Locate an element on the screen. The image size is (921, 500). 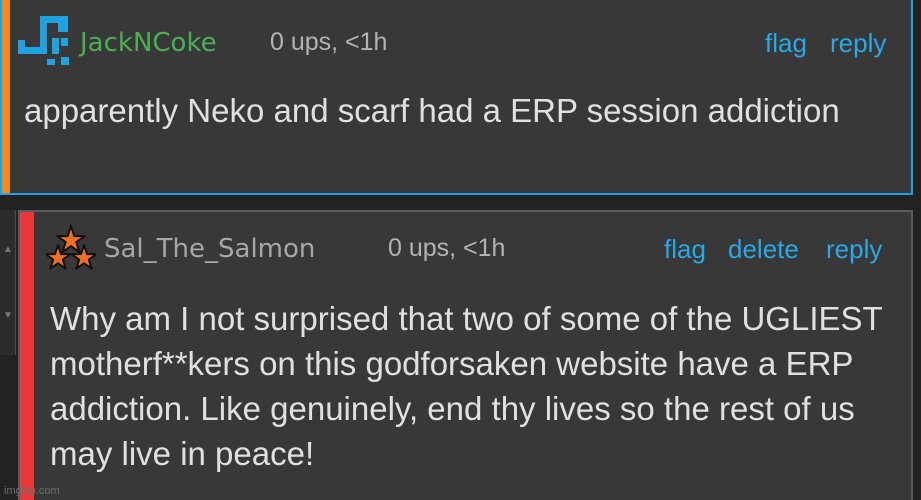
thread-collapse-rail: ▲ ▼ is located at coordinates (8, 282).